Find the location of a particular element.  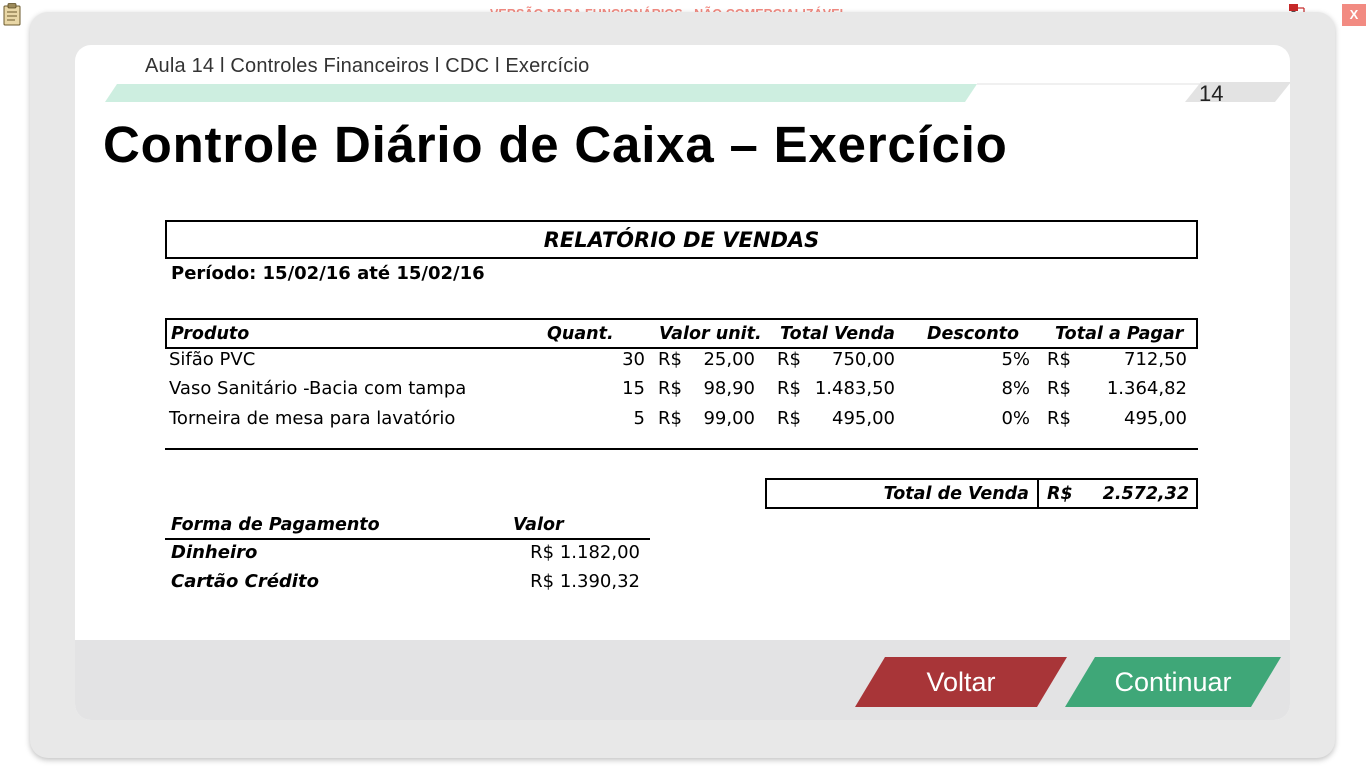

page-title: Controle Diário de Caixa – Exercício is located at coordinates (555, 144).